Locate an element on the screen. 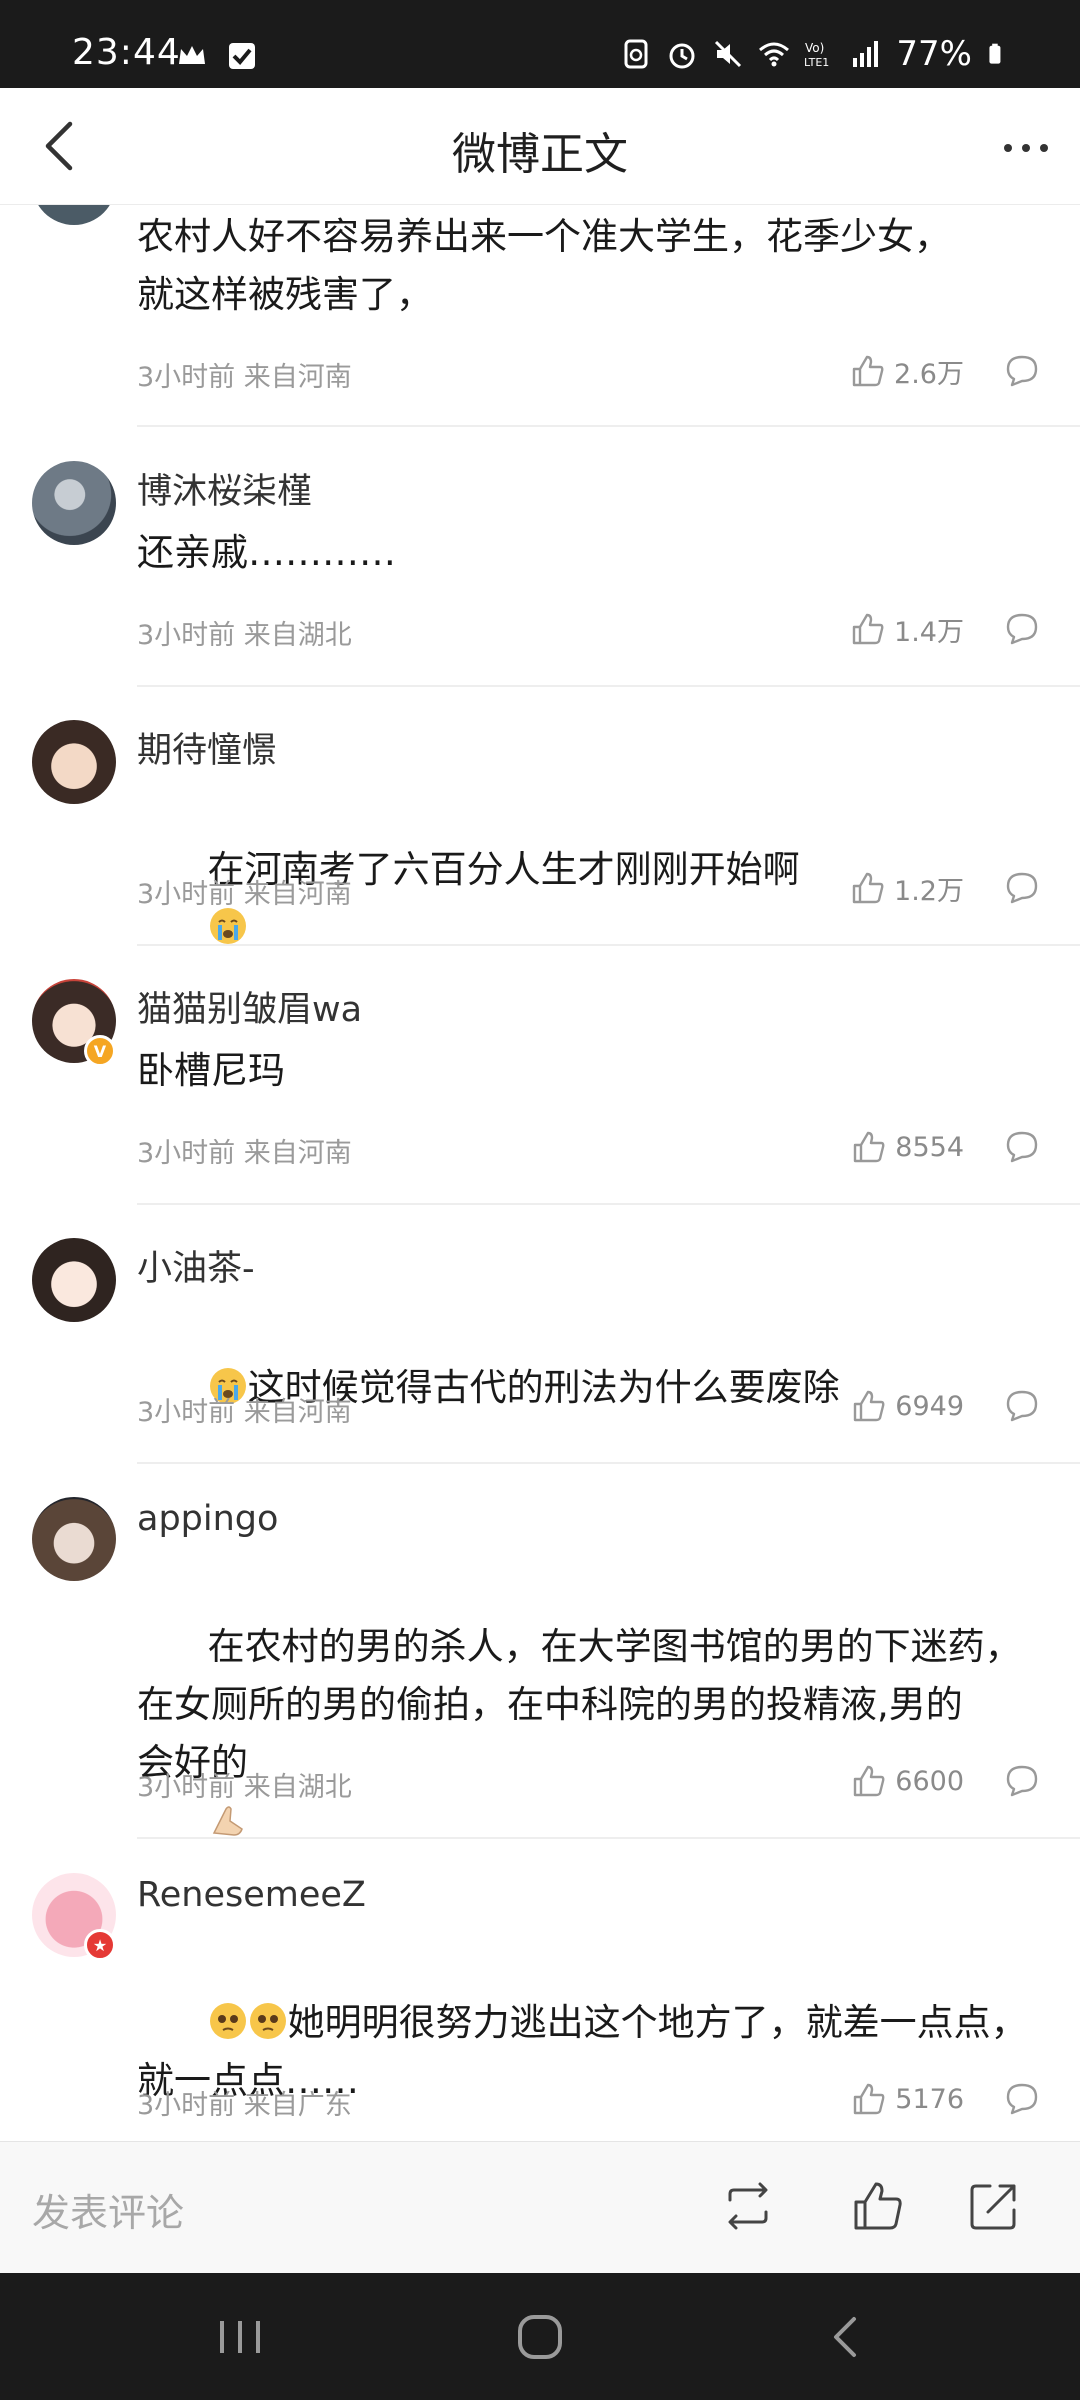 The image size is (1080, 2400). volte-icon: Vo) LTE1 is located at coordinates (816, 55).